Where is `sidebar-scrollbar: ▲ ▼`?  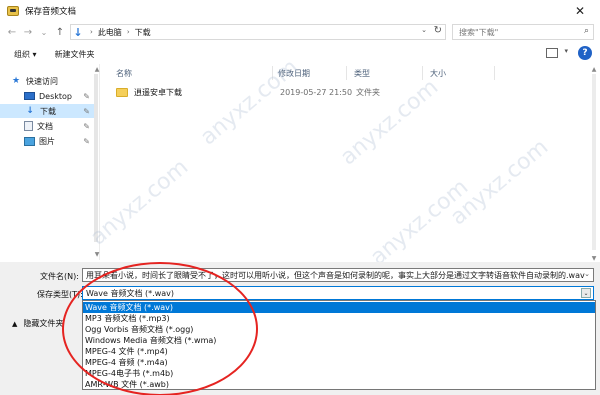
sidebar-scrollbar: ▲ ▼ is located at coordinates (97, 162).